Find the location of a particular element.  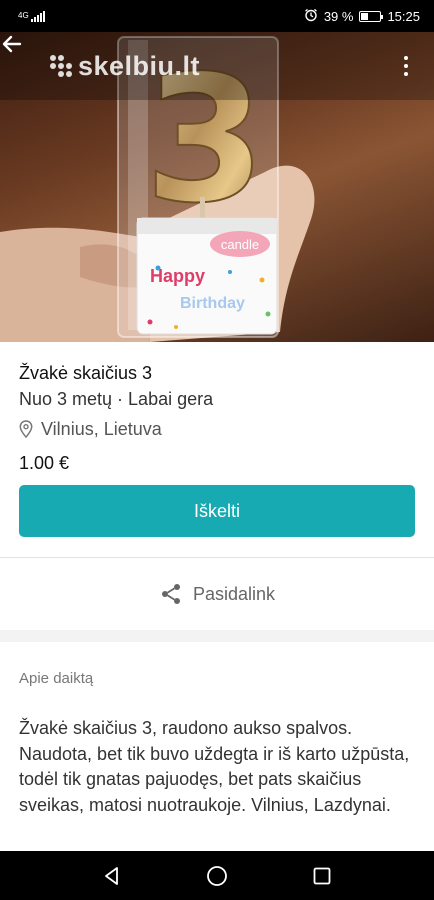

share-label: Pasidalink is located at coordinates (234, 593).